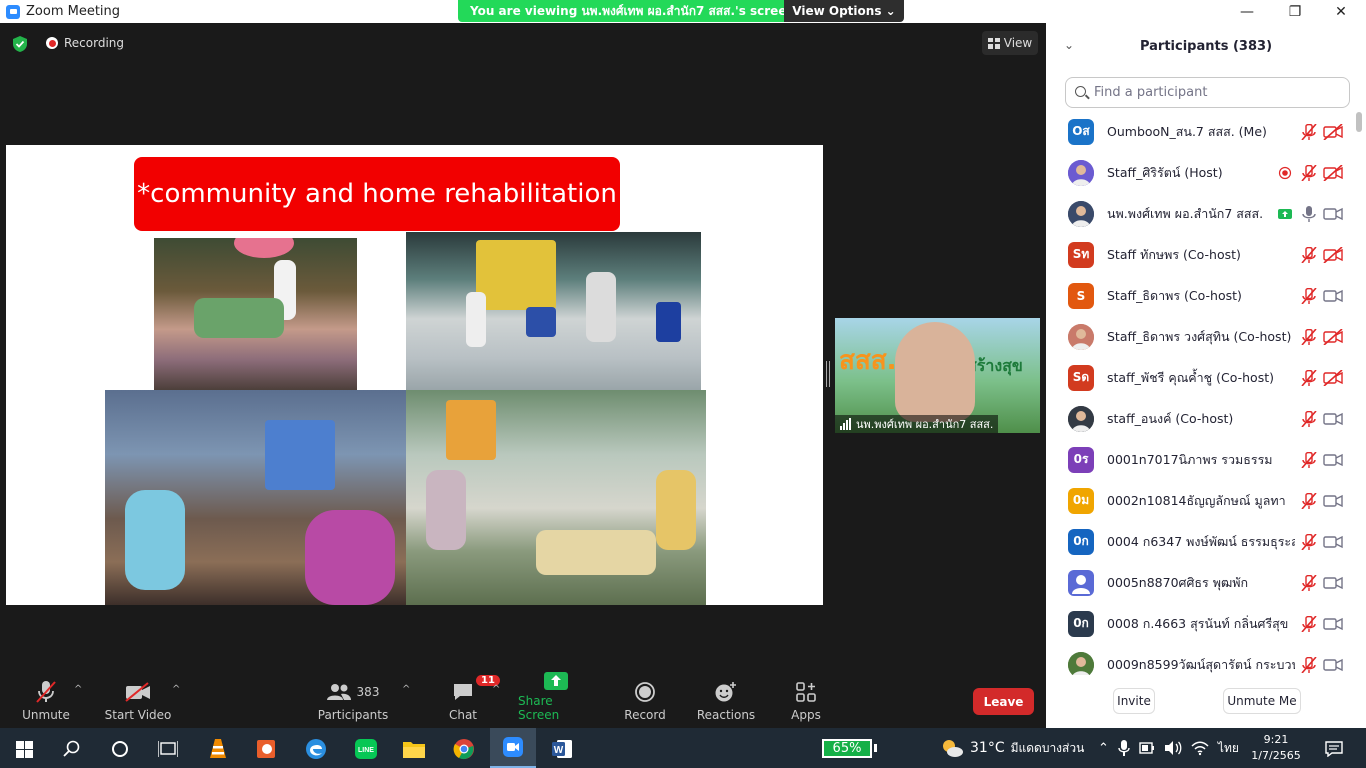 The image size is (1366, 768). I want to click on participant-name: 0002n10814ธัญญลักษณ์ มูลทา, so click(1196, 500).